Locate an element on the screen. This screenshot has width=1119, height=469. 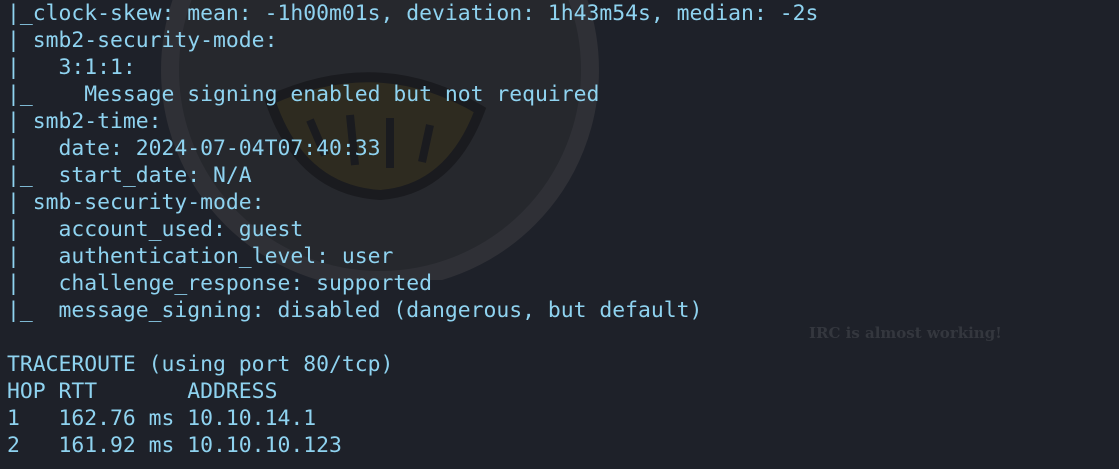
terminal-line: | challenge_response: supported is located at coordinates (219, 283).